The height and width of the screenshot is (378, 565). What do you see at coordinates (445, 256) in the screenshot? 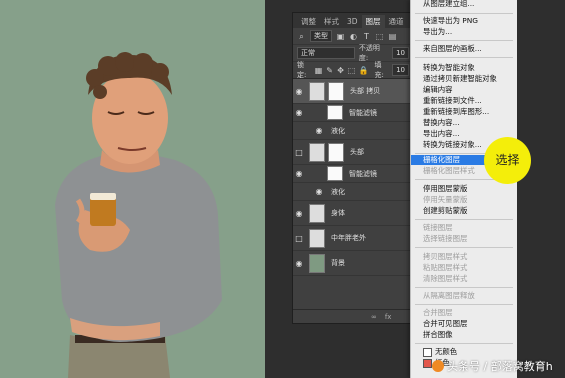
I see `menu-item: 拷贝图层样式` at bounding box center [445, 256].